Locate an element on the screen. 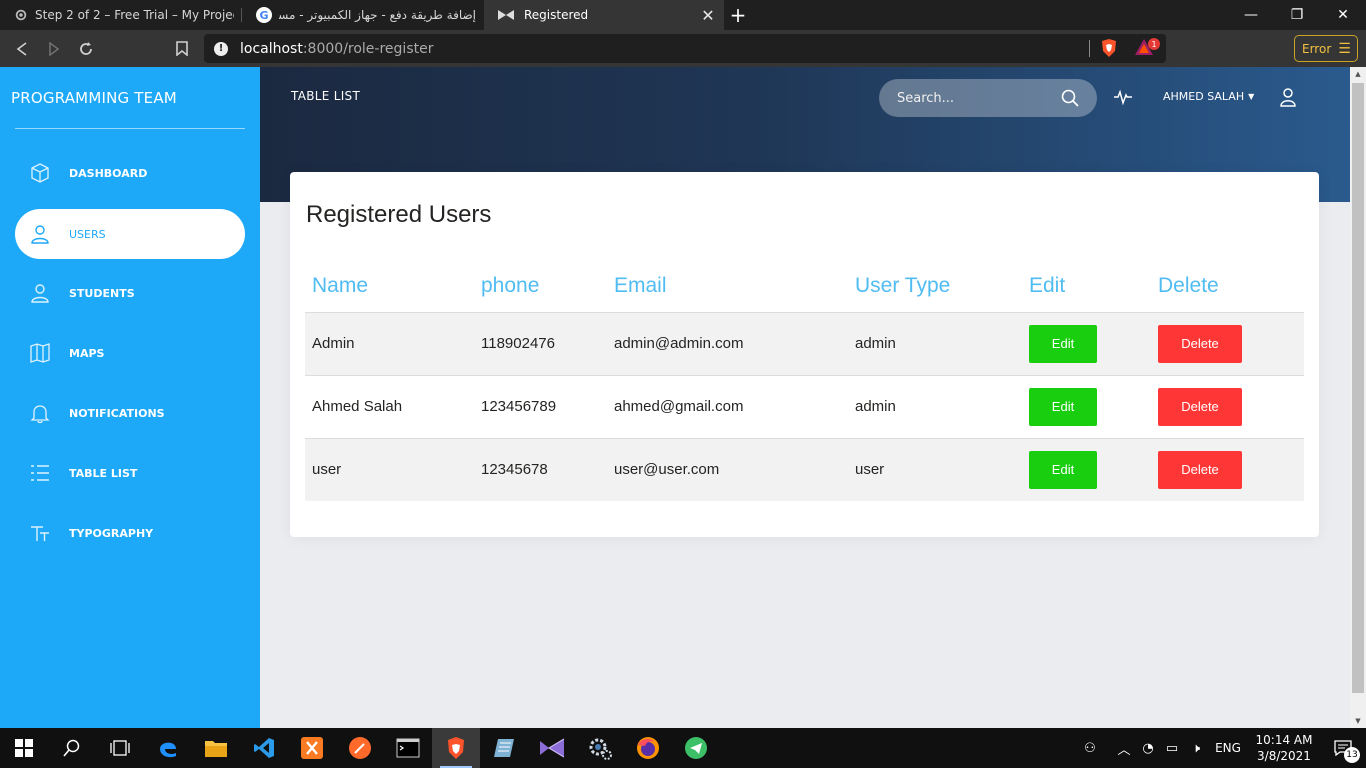  xampp-app is located at coordinates (312, 748).